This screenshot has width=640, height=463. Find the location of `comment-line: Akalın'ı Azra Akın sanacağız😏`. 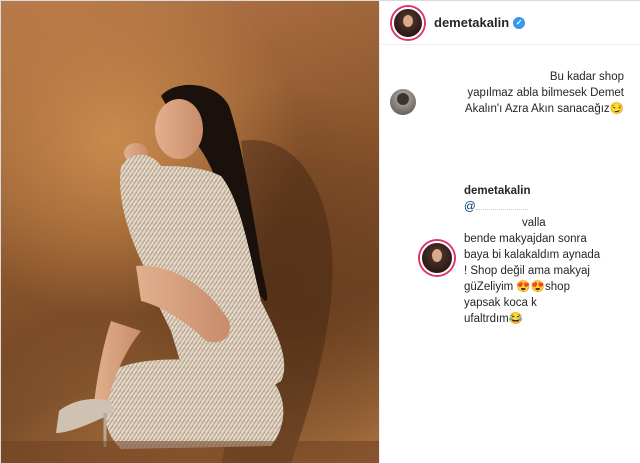

comment-line: Akalın'ı Azra Akın sanacağız😏 is located at coordinates (544, 109).